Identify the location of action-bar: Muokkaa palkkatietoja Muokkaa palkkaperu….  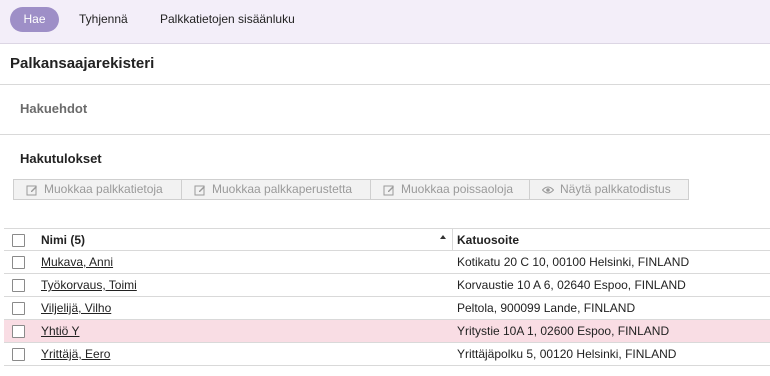
(351, 189).